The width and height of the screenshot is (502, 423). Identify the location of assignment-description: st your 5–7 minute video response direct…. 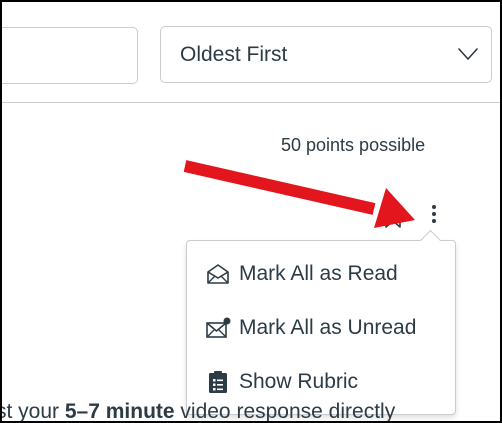
(198, 411).